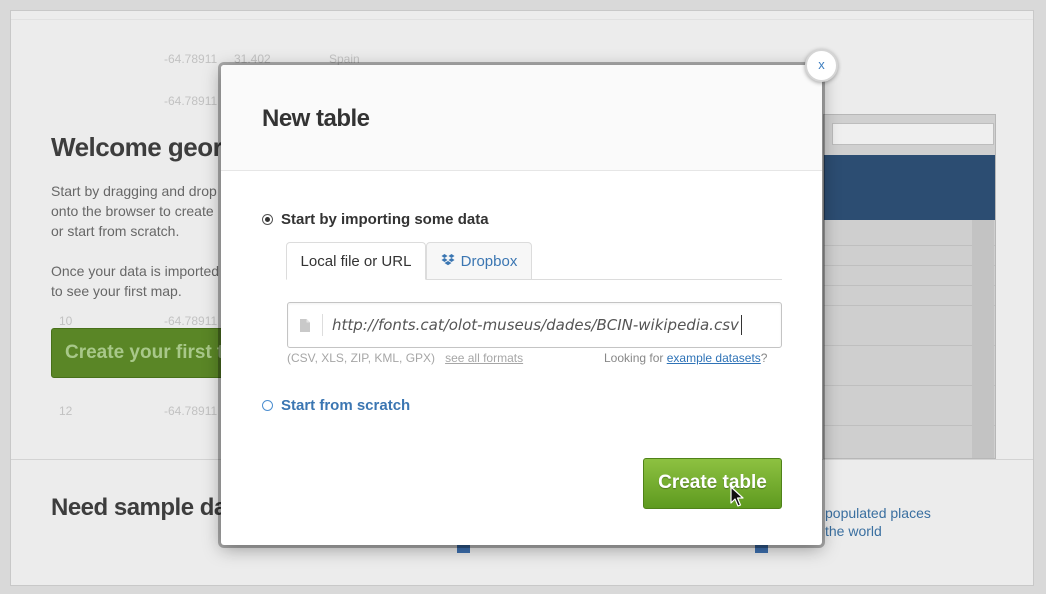 The width and height of the screenshot is (1046, 594). Describe the element at coordinates (878, 513) in the screenshot. I see `sample-link-populated-places: populated places` at that location.